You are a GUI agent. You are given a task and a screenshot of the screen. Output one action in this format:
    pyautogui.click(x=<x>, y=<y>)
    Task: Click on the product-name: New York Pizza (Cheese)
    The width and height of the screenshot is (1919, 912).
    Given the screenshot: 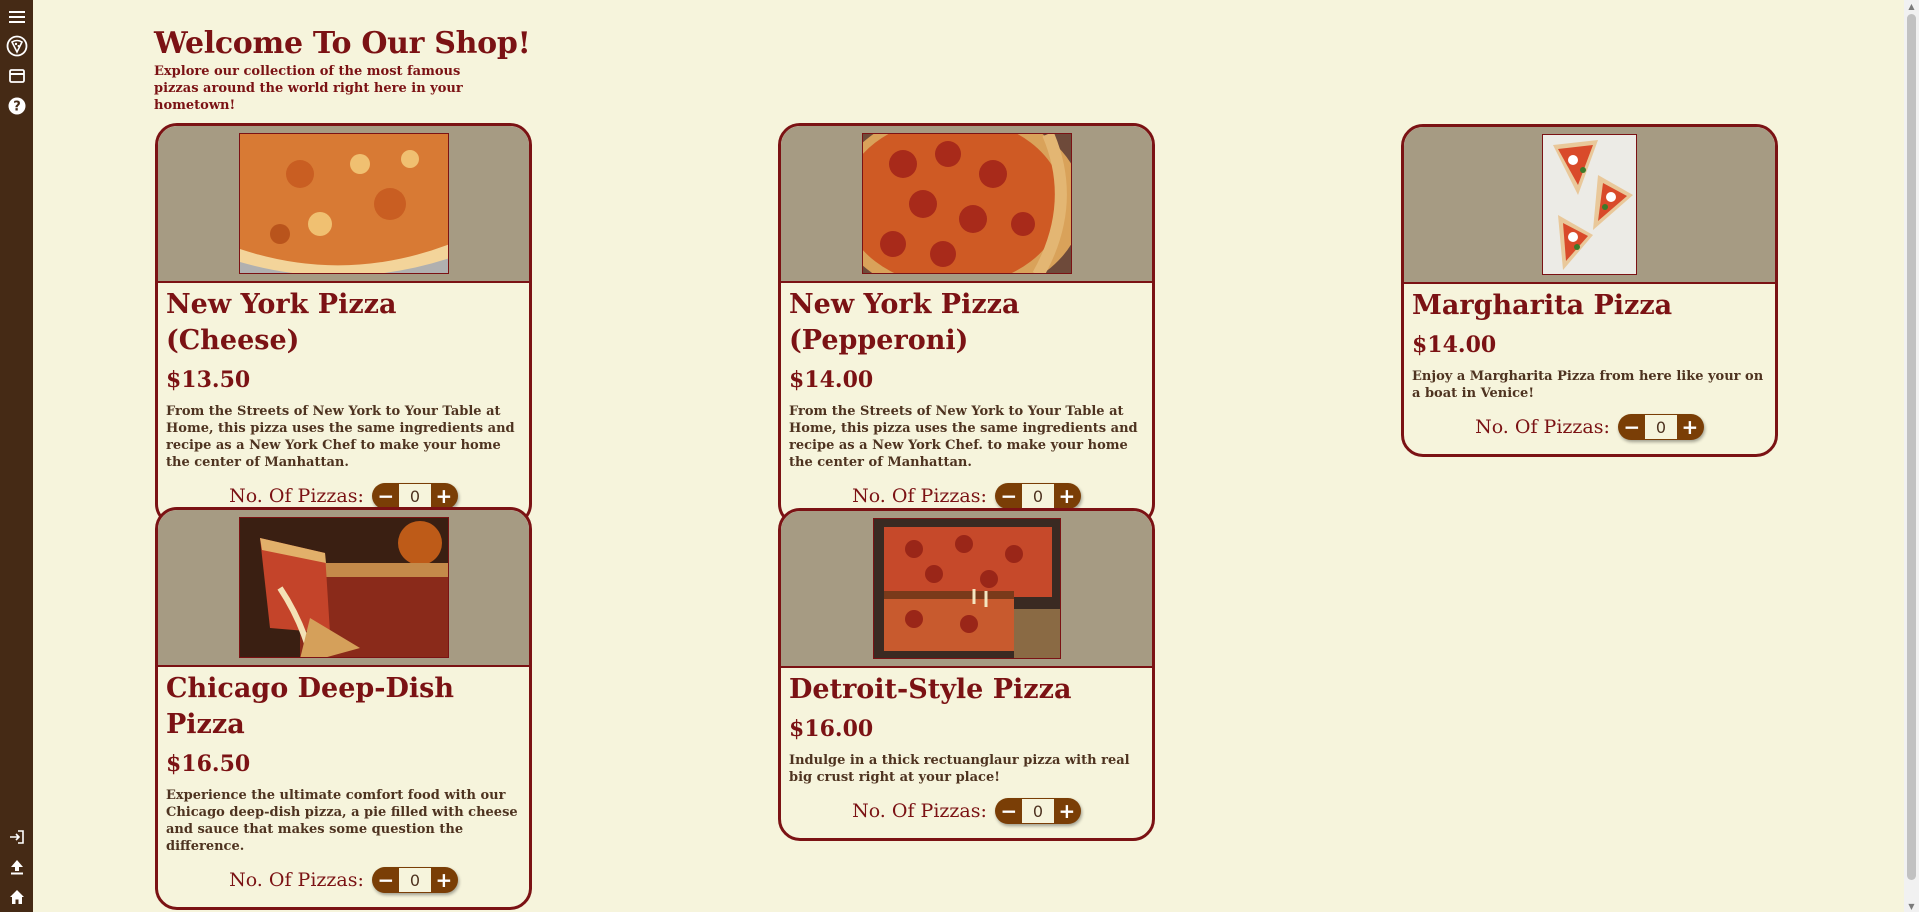 What is the action you would take?
    pyautogui.click(x=281, y=322)
    